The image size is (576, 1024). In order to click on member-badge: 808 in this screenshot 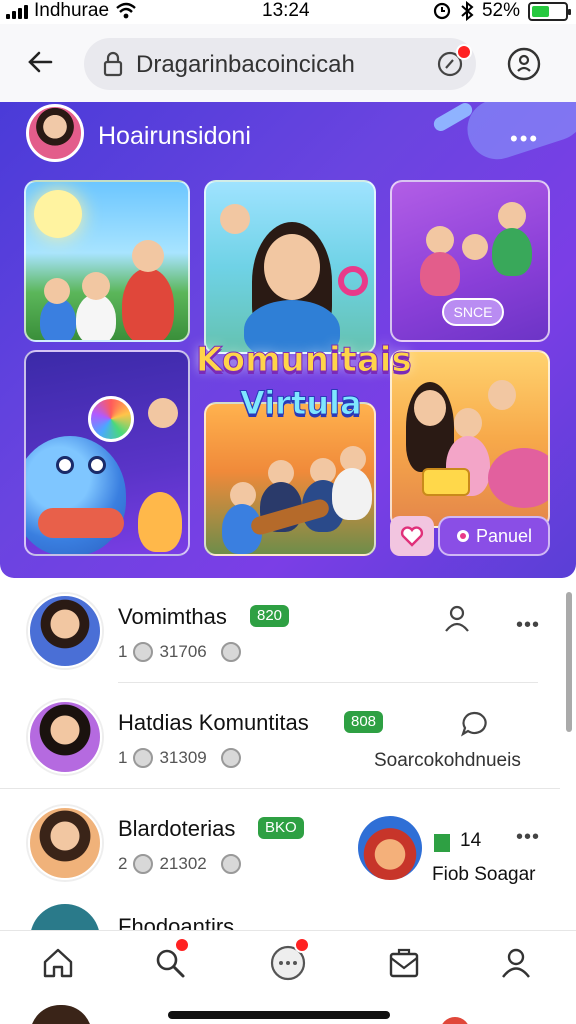, I will do `click(364, 722)`.